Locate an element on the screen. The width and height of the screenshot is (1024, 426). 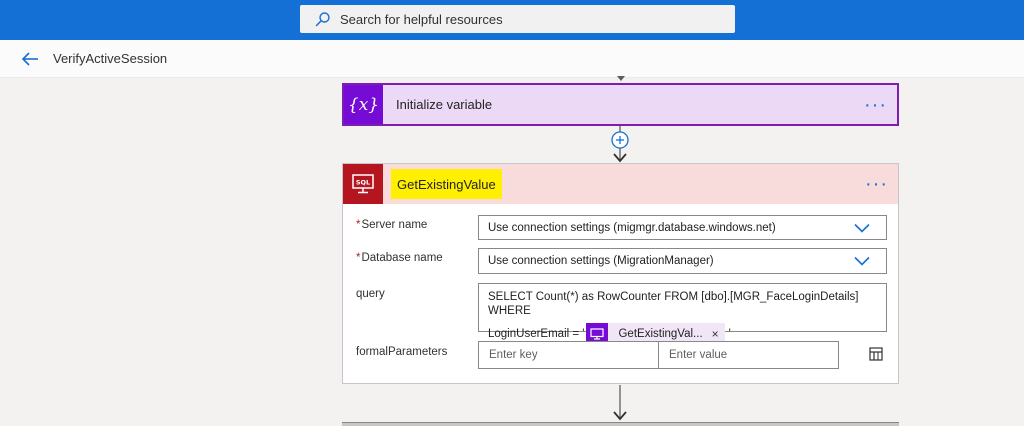
formal-parameters-label: formalParameters is located at coordinates (402, 352).